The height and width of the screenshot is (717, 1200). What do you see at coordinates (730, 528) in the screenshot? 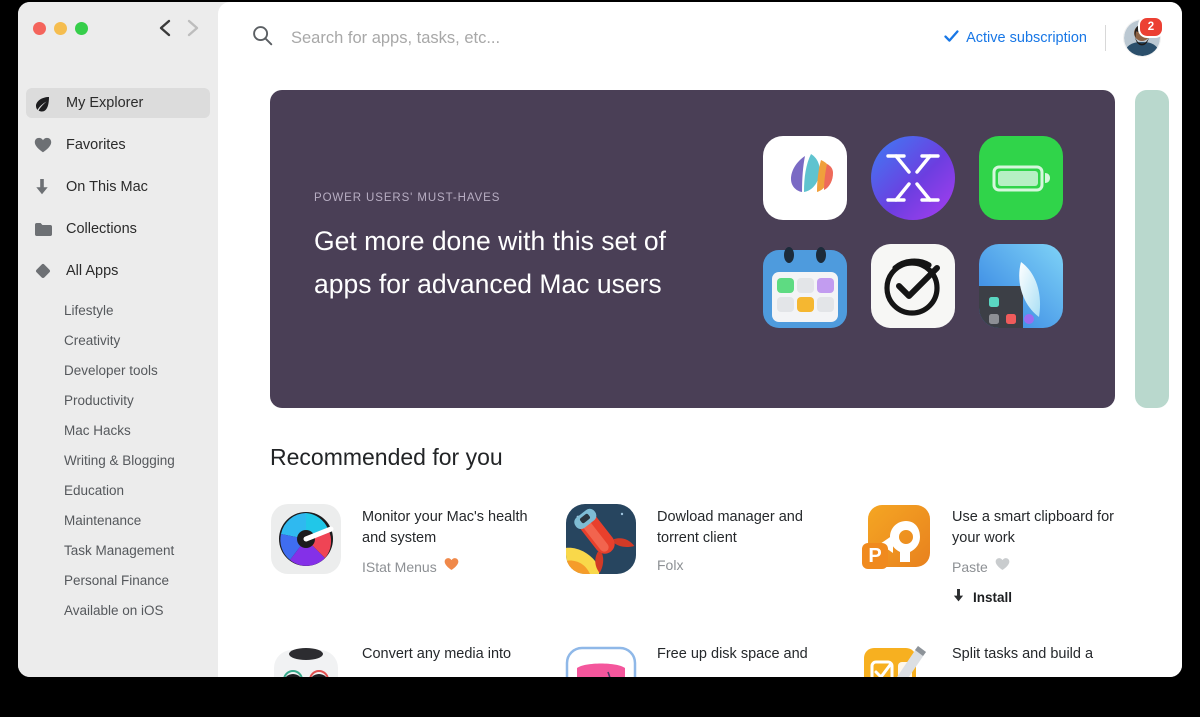
I see `app-description: Dowload manager and torrent client` at bounding box center [730, 528].